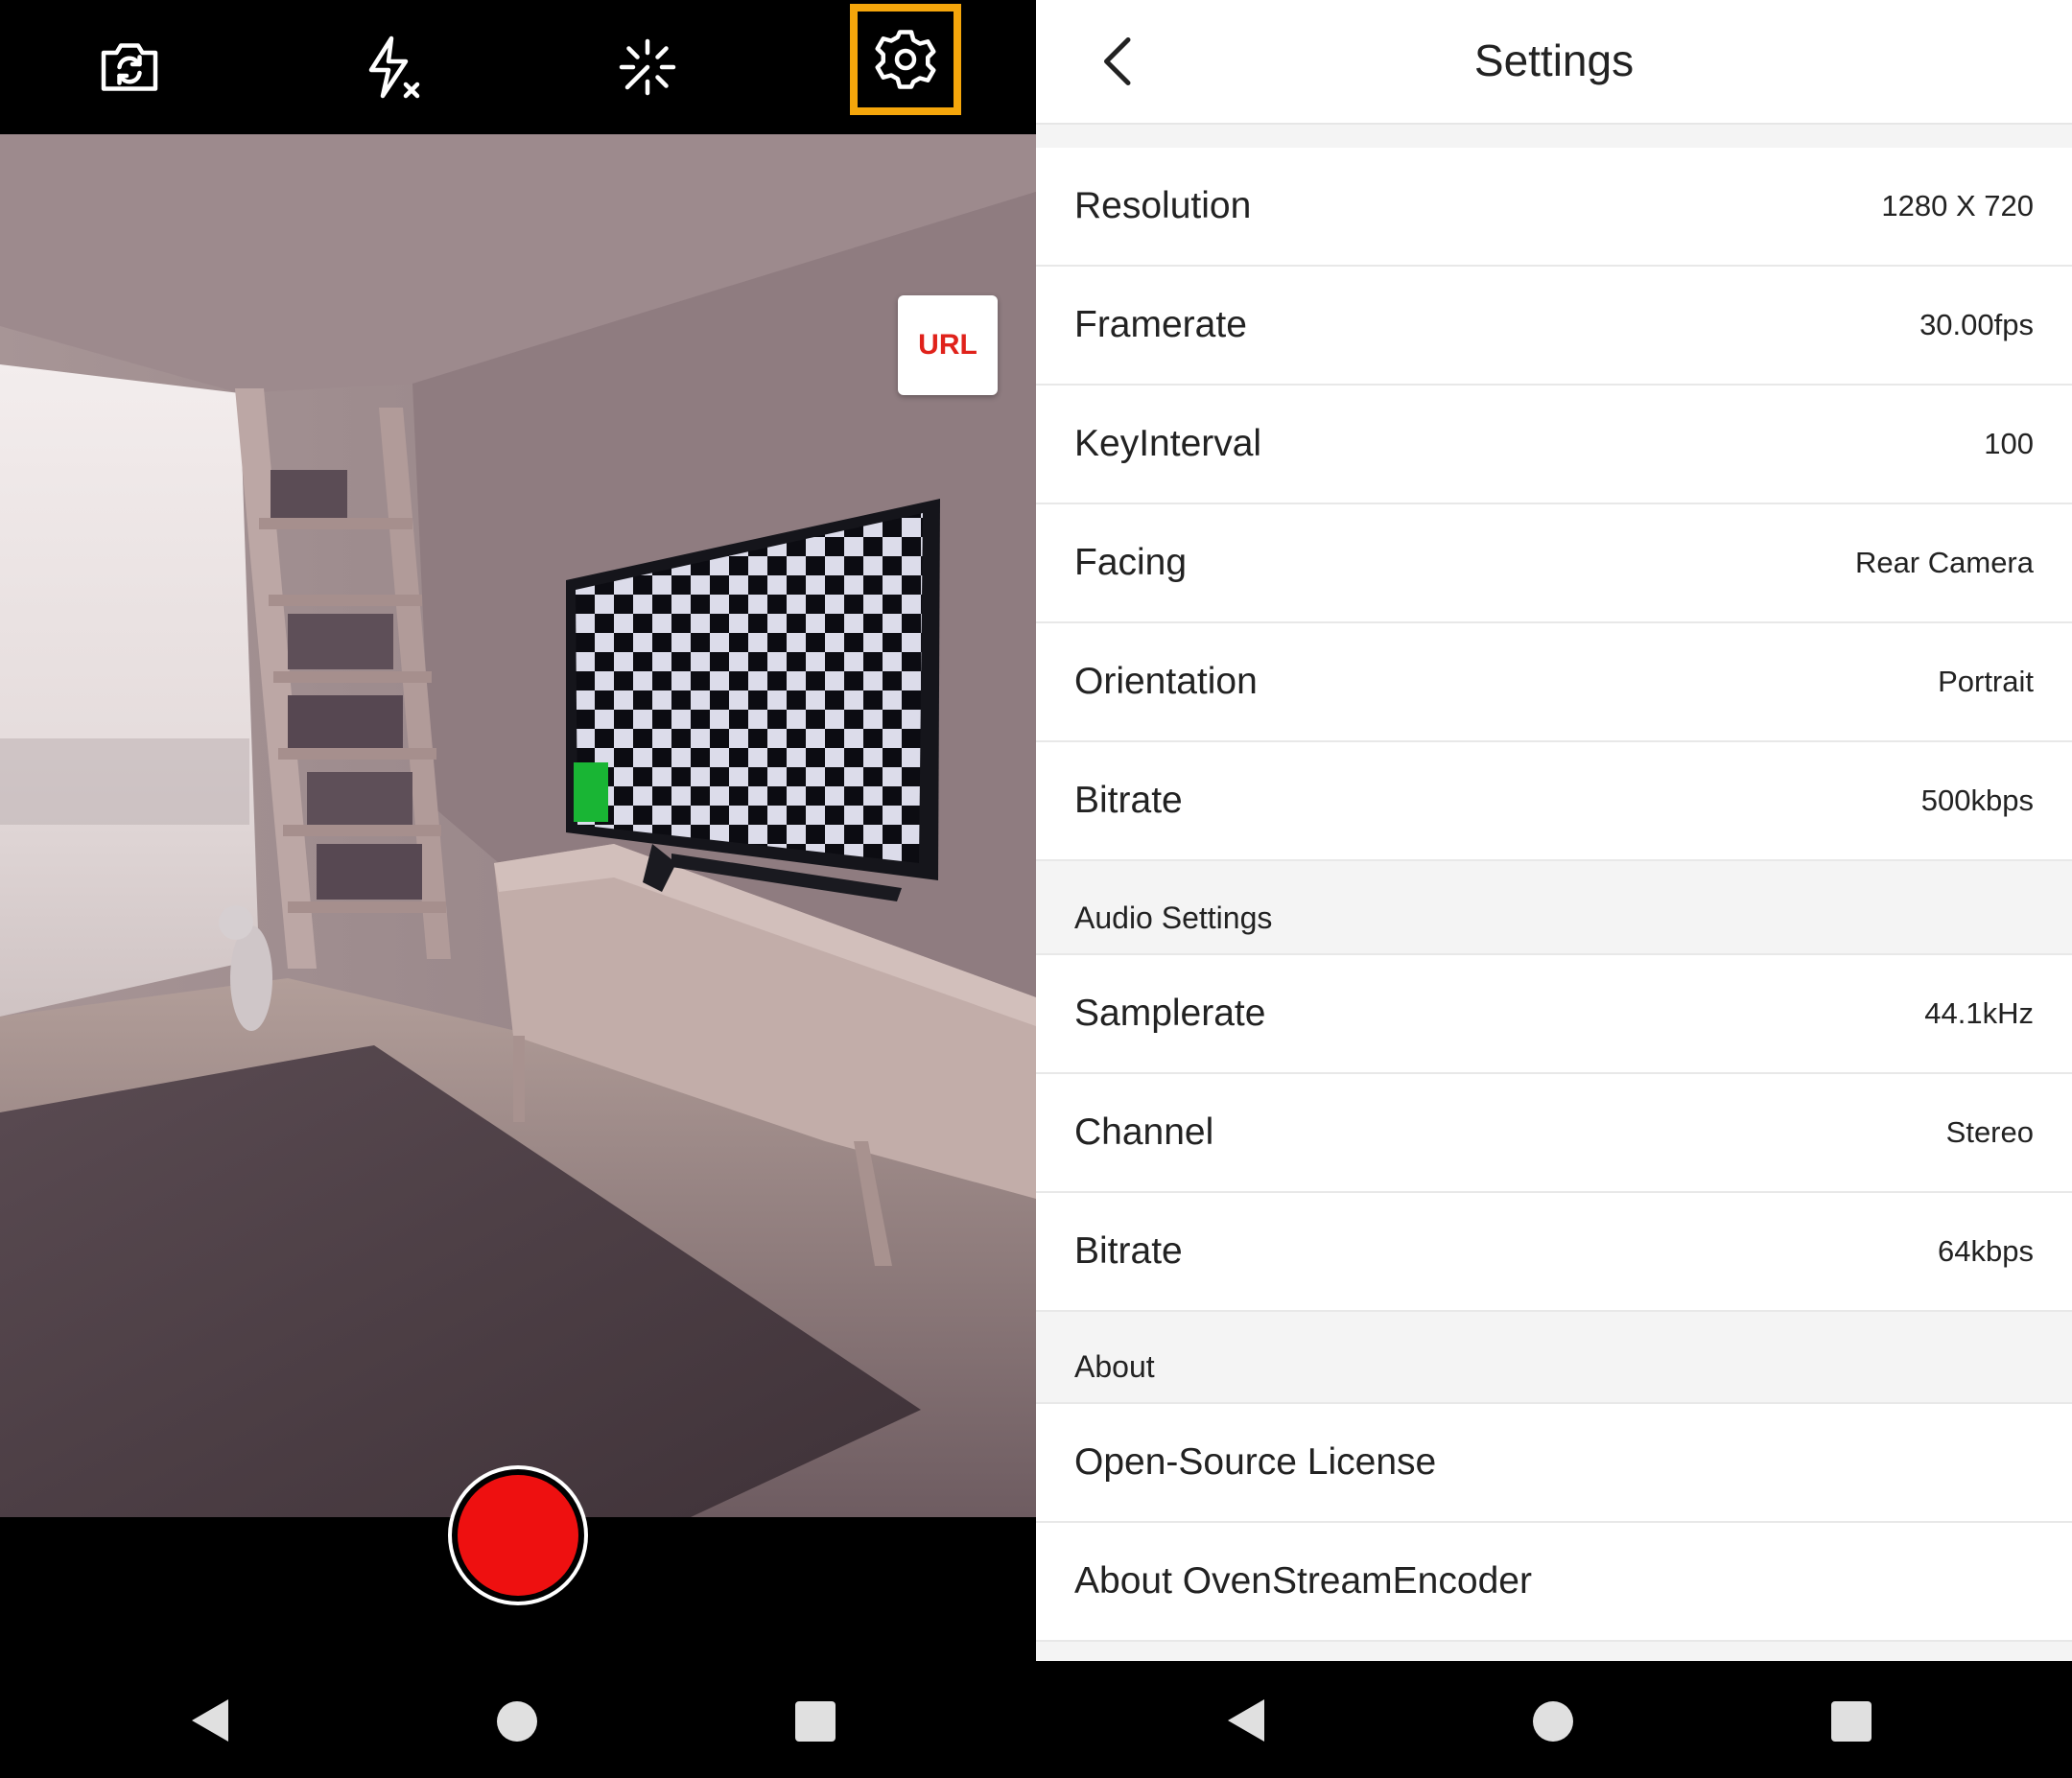 This screenshot has width=2072, height=1778. What do you see at coordinates (1986, 682) in the screenshot?
I see `setting-value: Portrait` at bounding box center [1986, 682].